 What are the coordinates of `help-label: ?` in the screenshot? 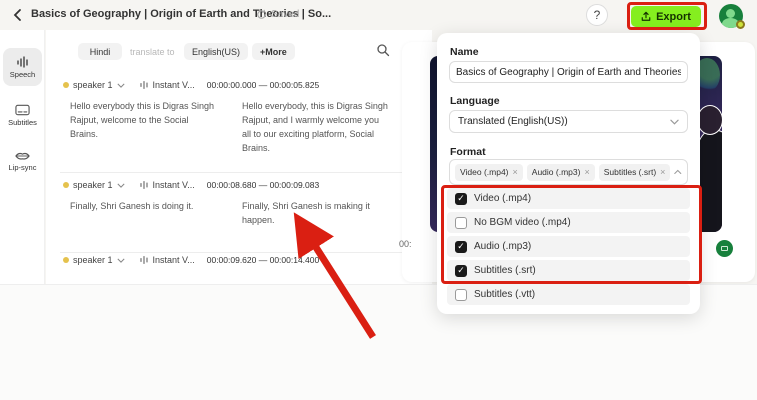 It's located at (597, 15).